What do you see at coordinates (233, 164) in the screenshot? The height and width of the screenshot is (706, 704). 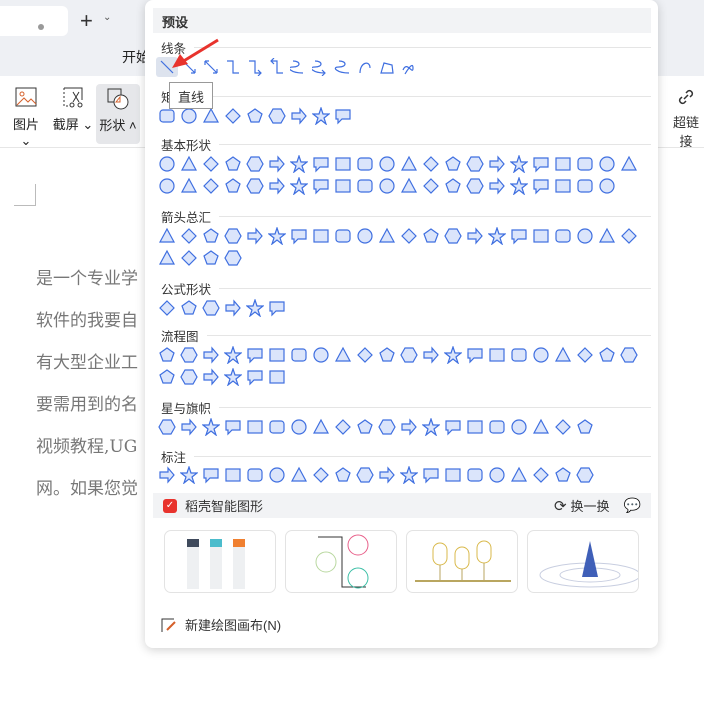 I see `shape-triangle-icon` at bounding box center [233, 164].